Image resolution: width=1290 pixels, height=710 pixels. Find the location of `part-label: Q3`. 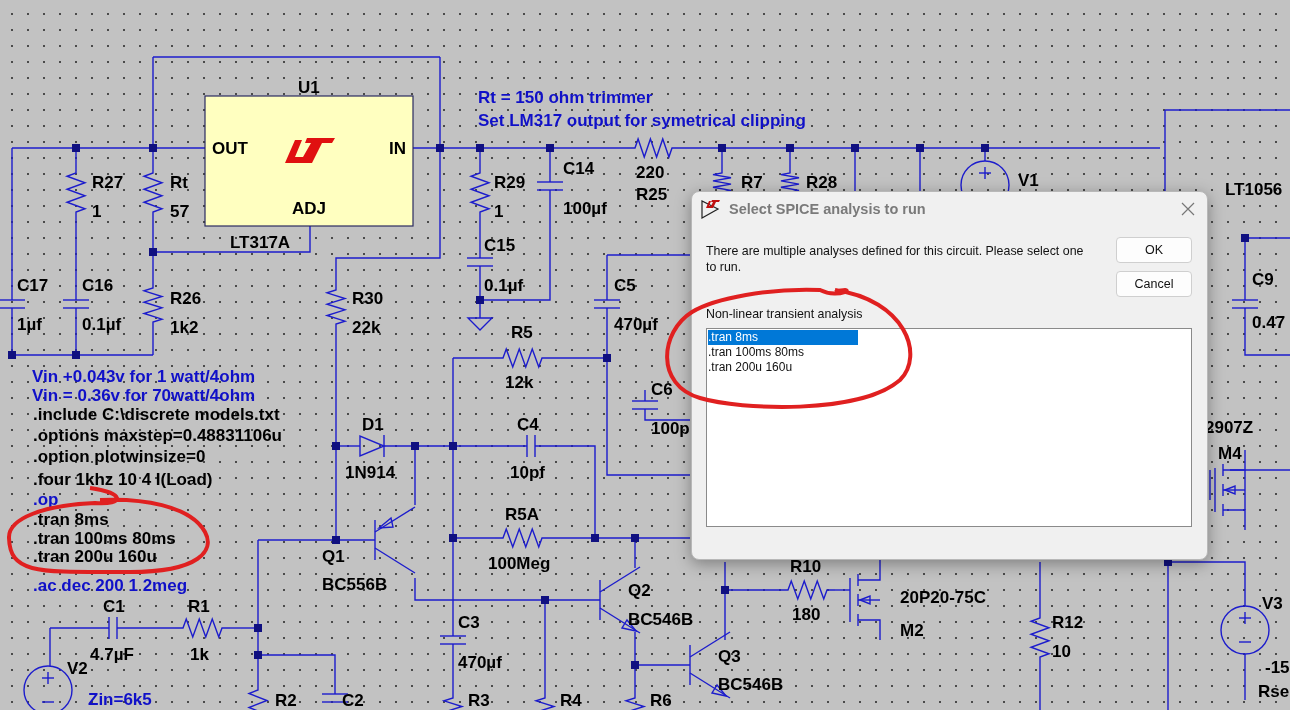

part-label: Q3 is located at coordinates (729, 656).